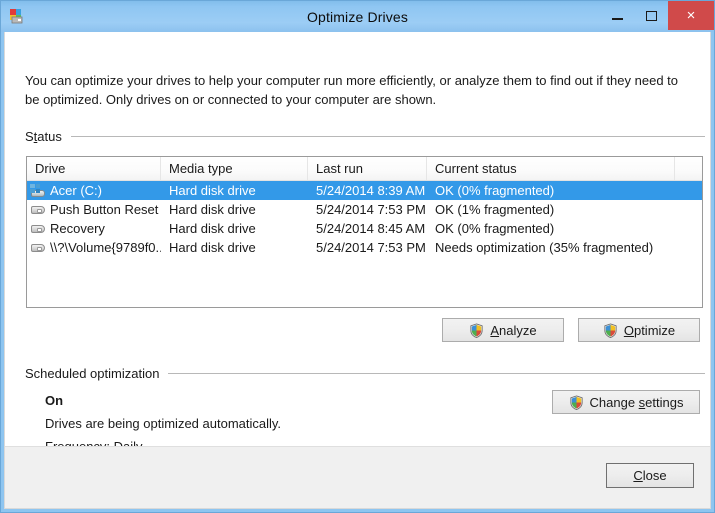  I want to click on cell-last-run: 5/24/2014 8:39 AM, so click(371, 190).